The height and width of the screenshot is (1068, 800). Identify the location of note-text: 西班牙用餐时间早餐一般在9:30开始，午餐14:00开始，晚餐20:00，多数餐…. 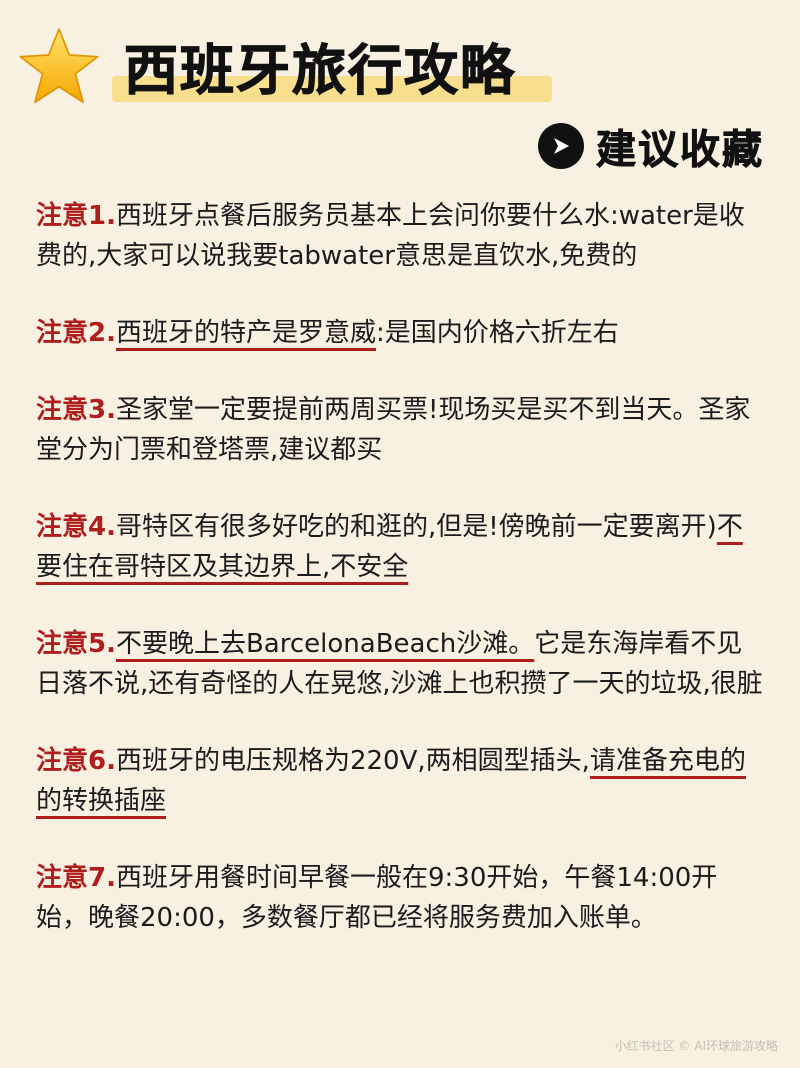
(377, 898).